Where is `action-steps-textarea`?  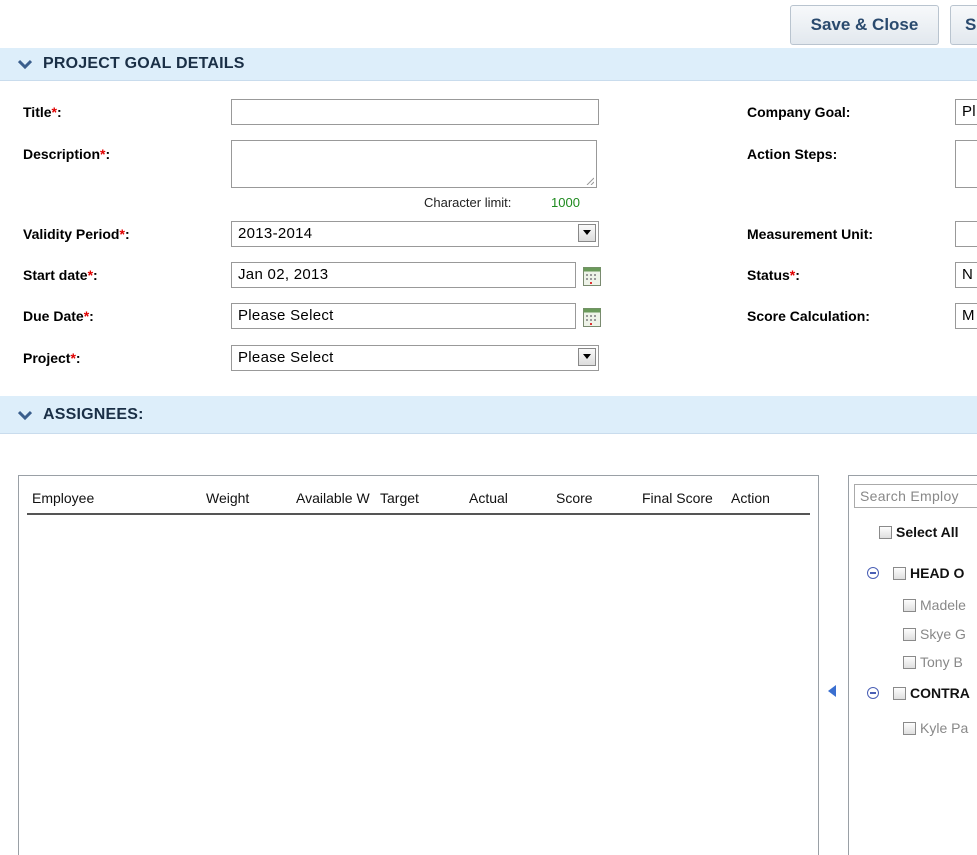 action-steps-textarea is located at coordinates (966, 164).